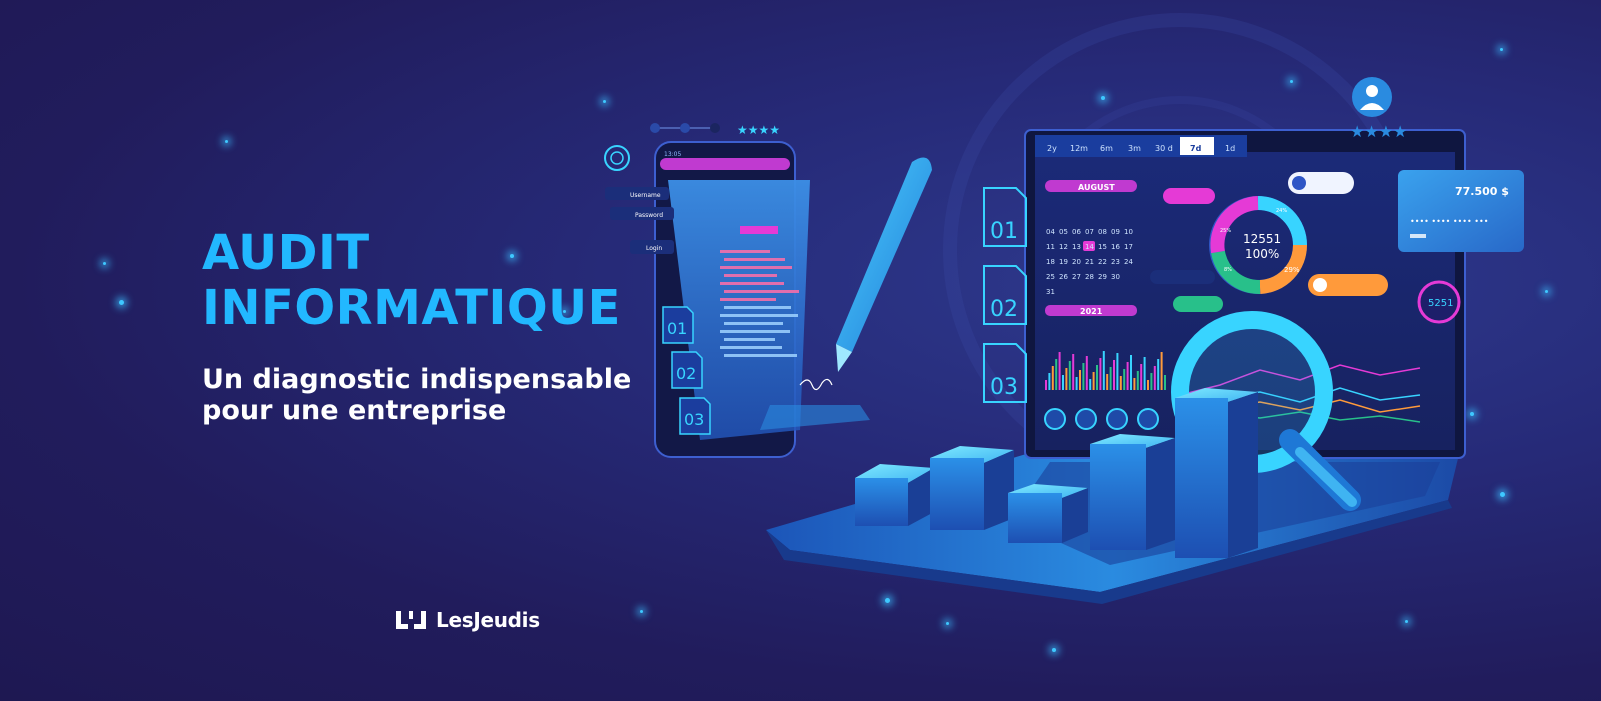  What do you see at coordinates (654, 248) in the screenshot?
I see `login-button: Login` at bounding box center [654, 248].